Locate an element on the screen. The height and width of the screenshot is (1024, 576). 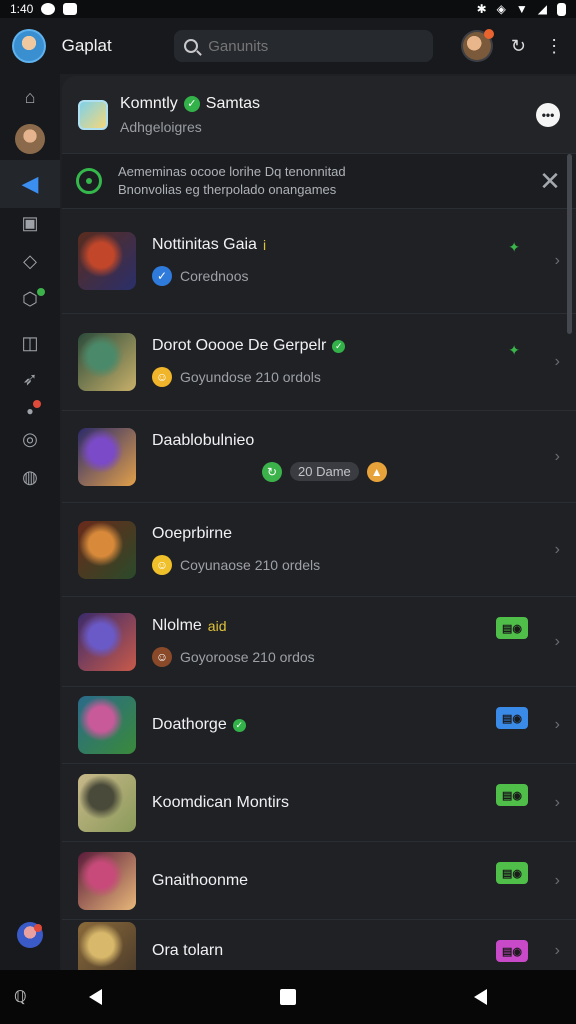
row-subtitle: ☺ Goyoroose 210 ordos is located at coordinates (233, 656).